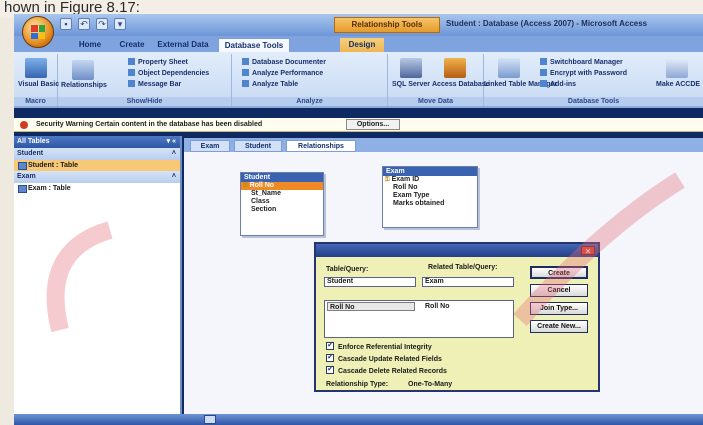  I want to click on sql-server-label: SQL Server, so click(411, 84).